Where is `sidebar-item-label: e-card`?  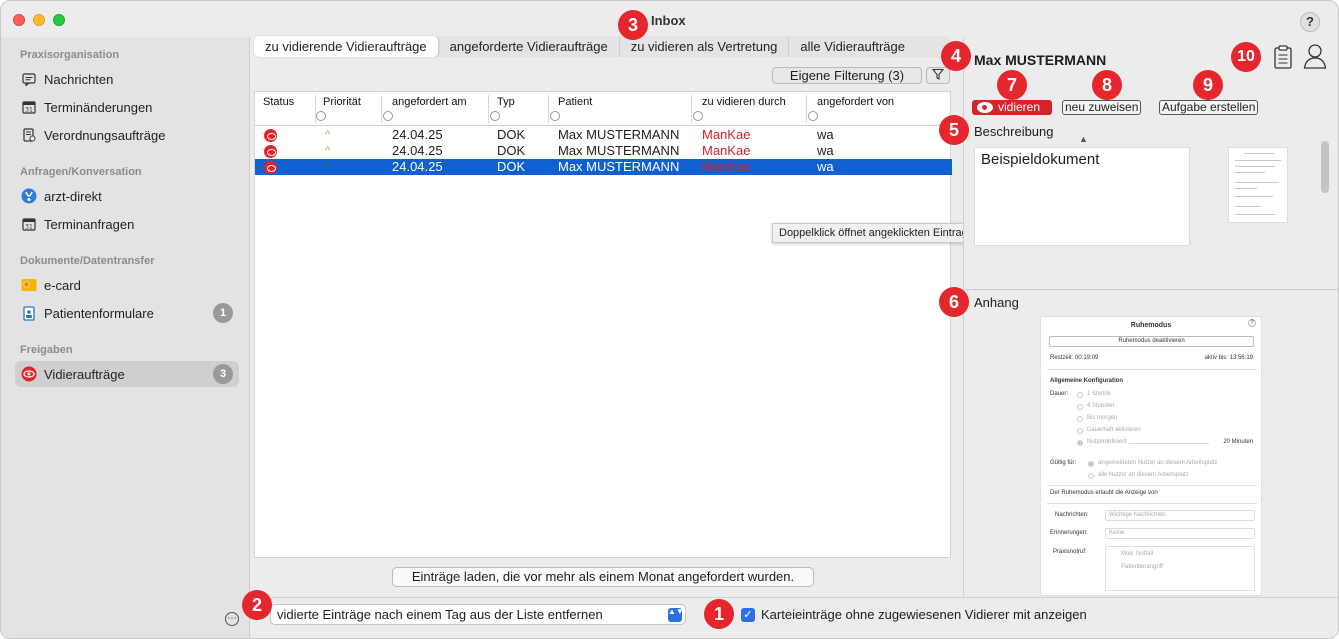 sidebar-item-label: e-card is located at coordinates (62, 285).